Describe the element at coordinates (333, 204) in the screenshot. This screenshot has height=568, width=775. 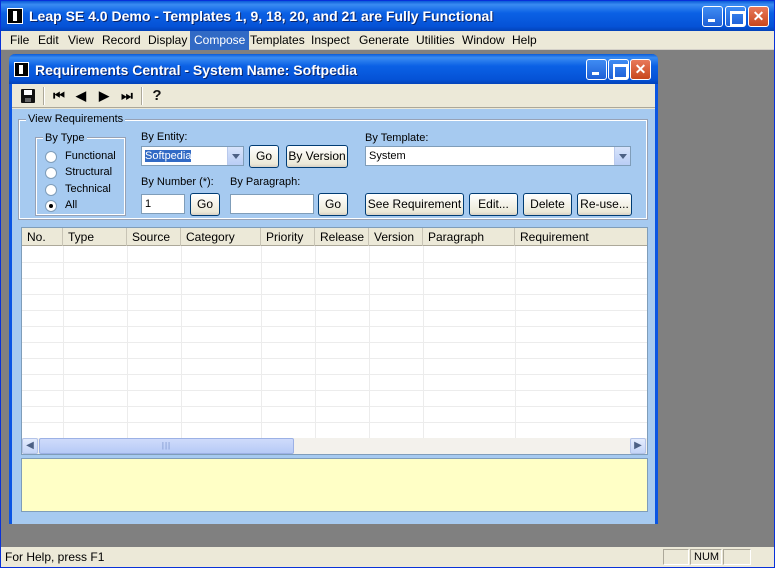
I see `paragraph-go-button: Go` at that location.